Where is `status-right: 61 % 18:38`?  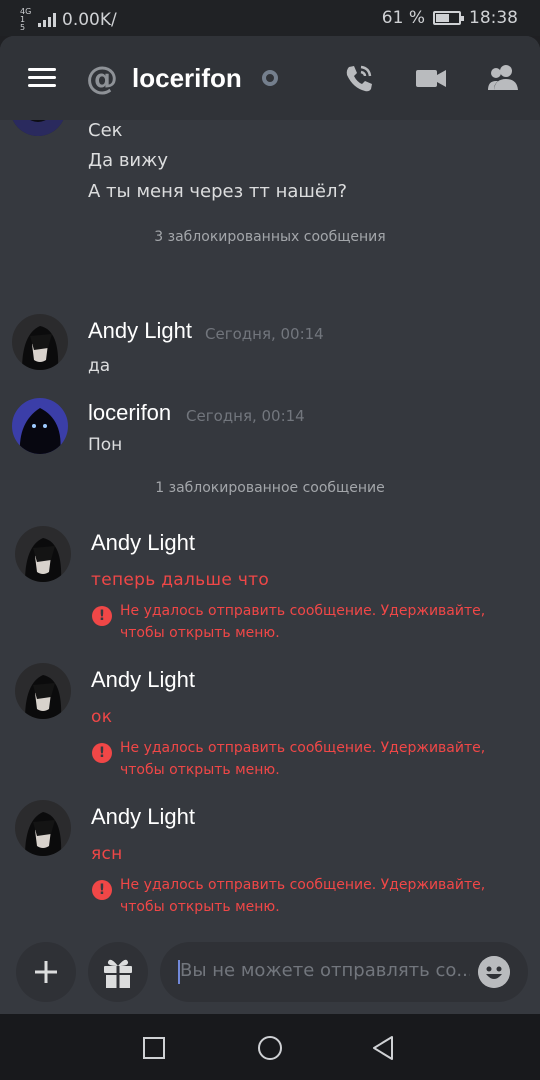 status-right: 61 % 18:38 is located at coordinates (450, 18).